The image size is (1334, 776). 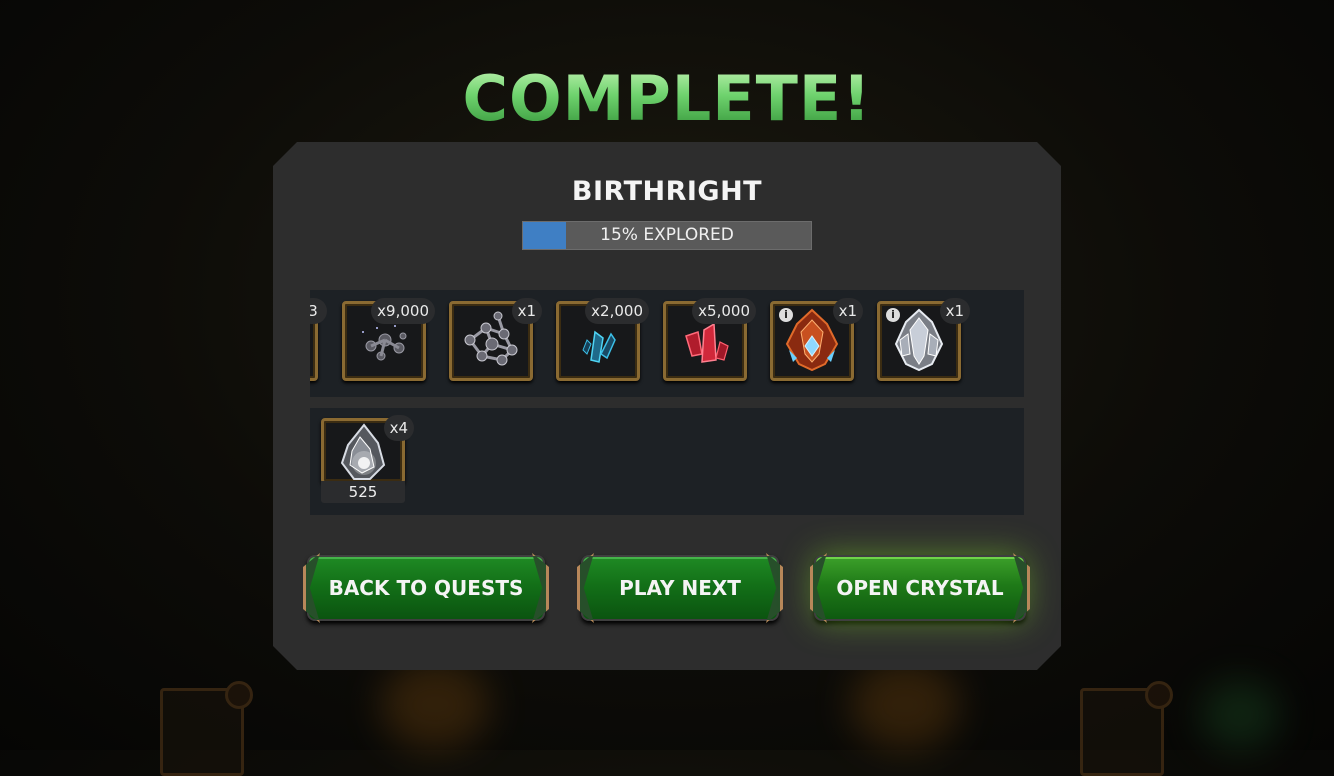 I want to click on quest-name: BIRTHRIGHT, so click(x=667, y=191).